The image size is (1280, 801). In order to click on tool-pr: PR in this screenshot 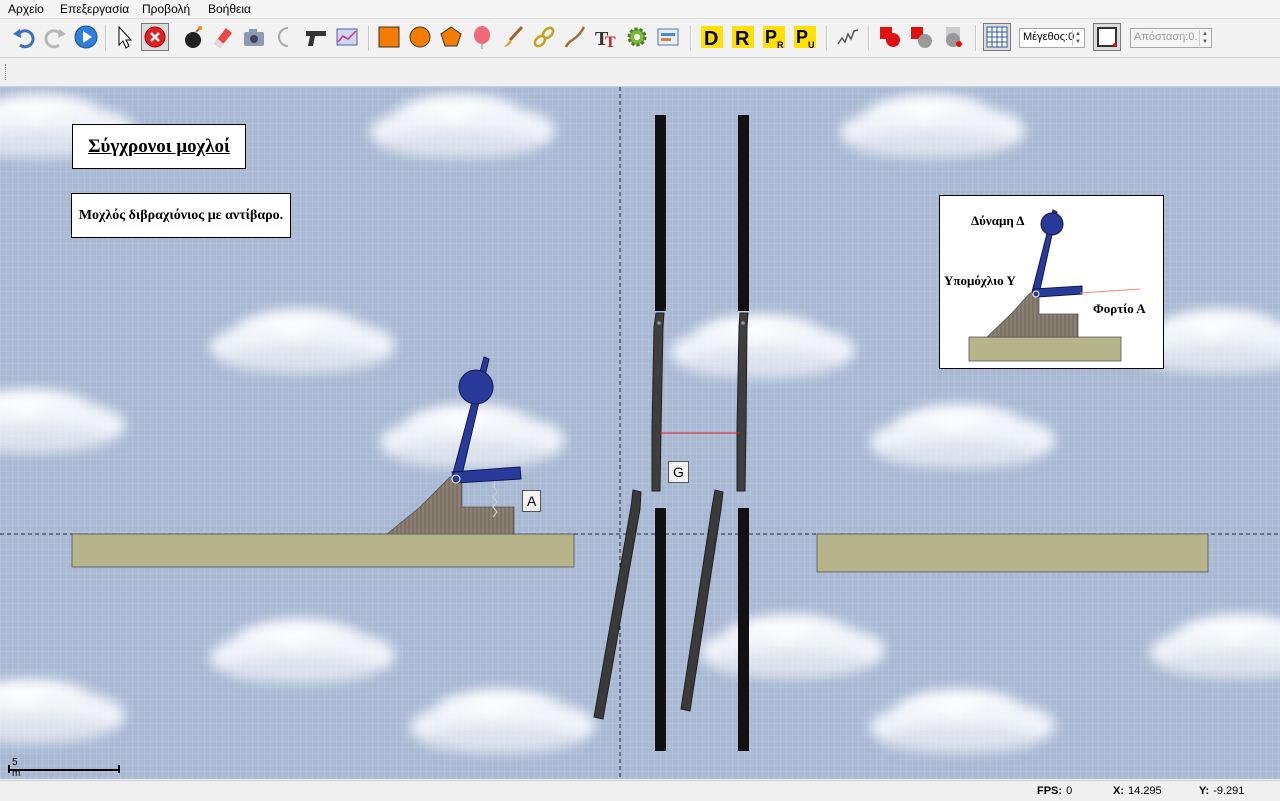, I will do `click(774, 37)`.